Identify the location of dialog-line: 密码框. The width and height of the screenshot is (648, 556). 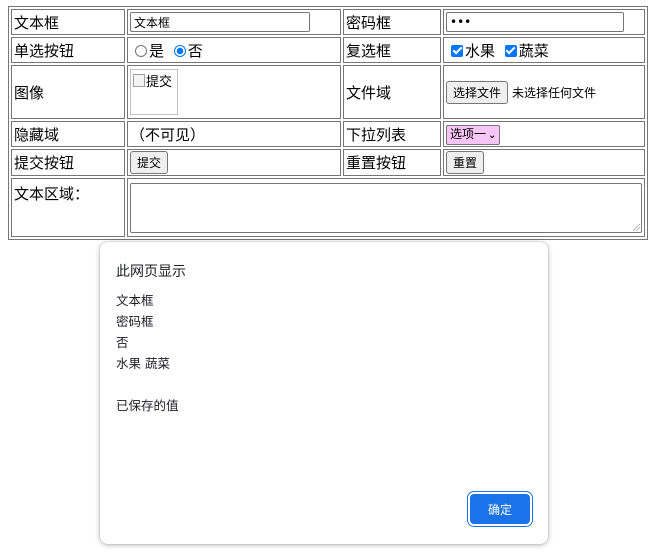
(135, 321).